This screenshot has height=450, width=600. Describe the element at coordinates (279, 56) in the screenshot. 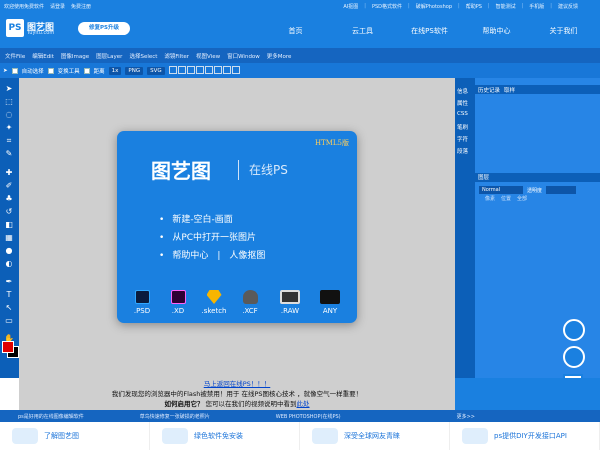

I see `menu-more: 更多More` at that location.